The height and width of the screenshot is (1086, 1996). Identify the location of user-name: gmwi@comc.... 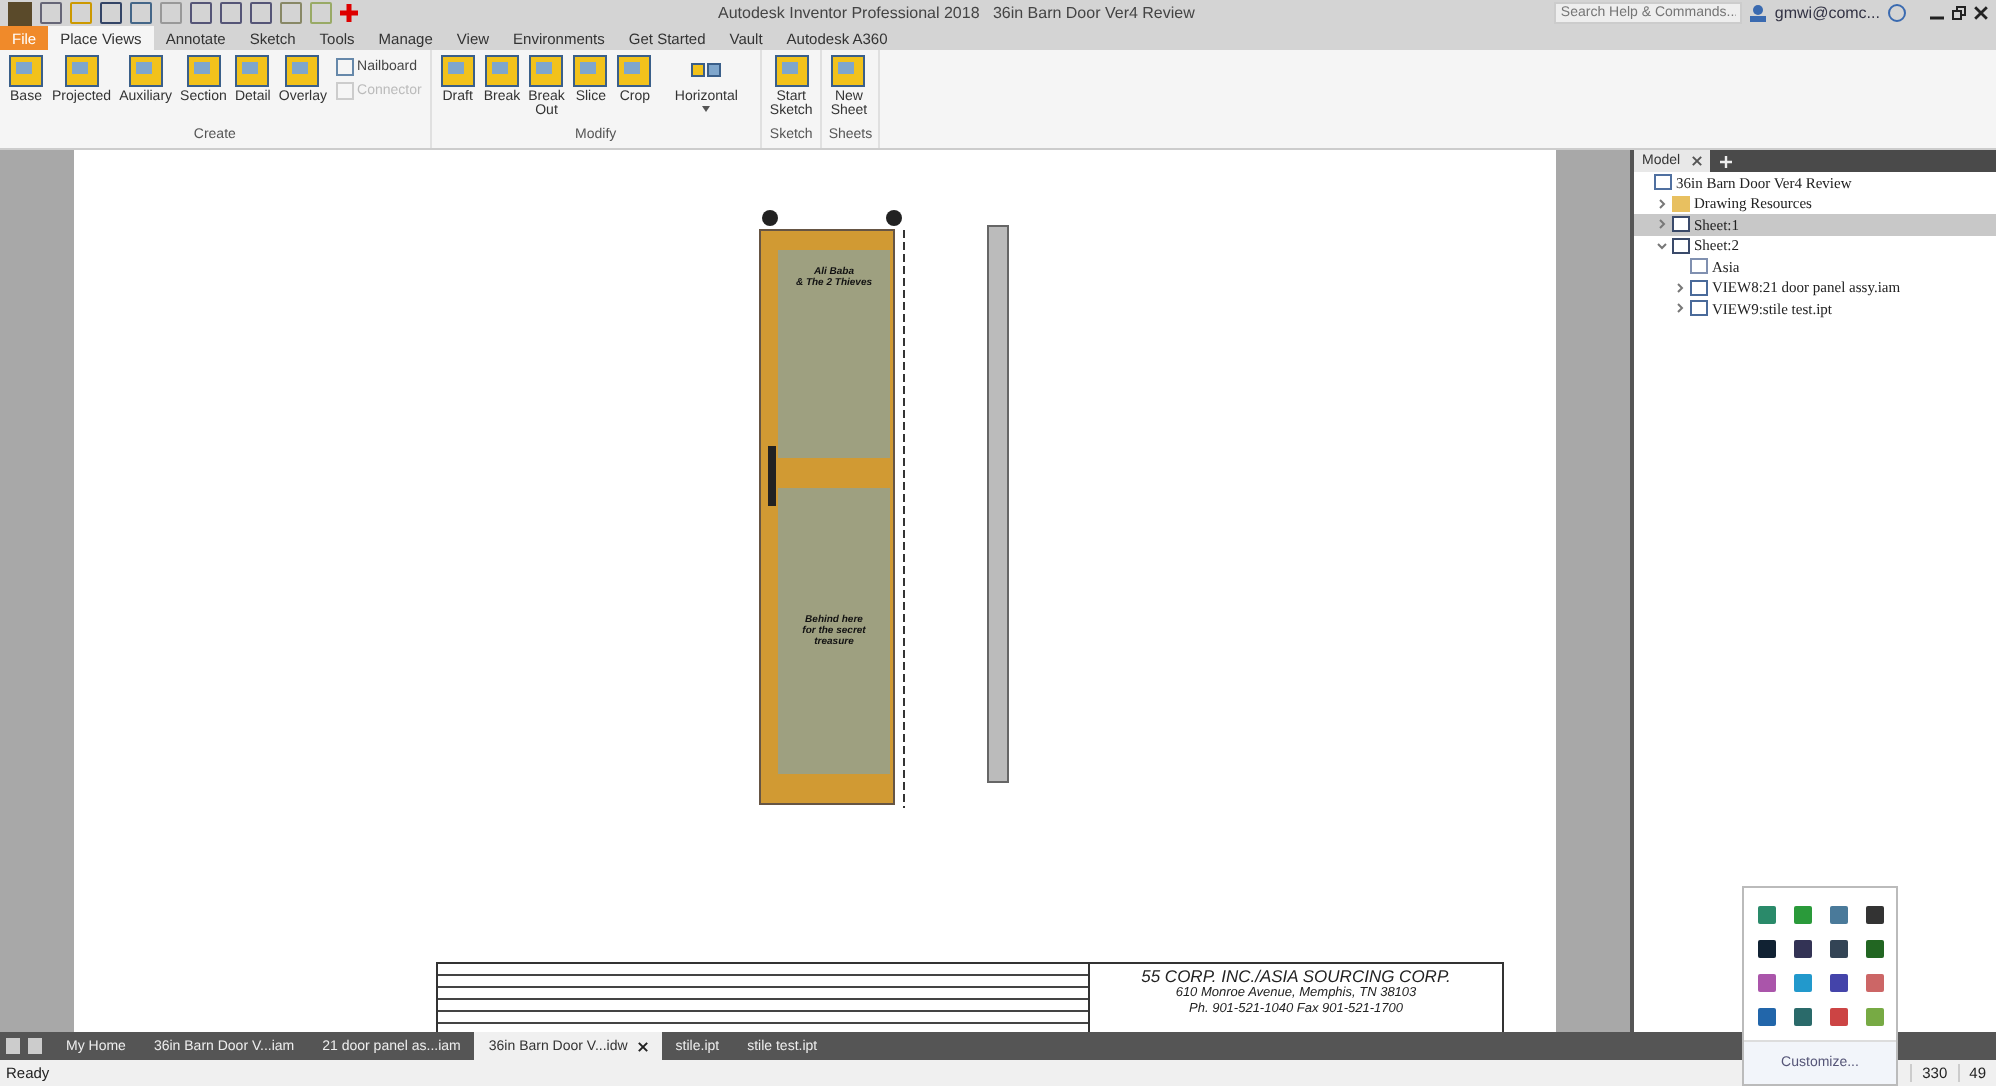
(1827, 13).